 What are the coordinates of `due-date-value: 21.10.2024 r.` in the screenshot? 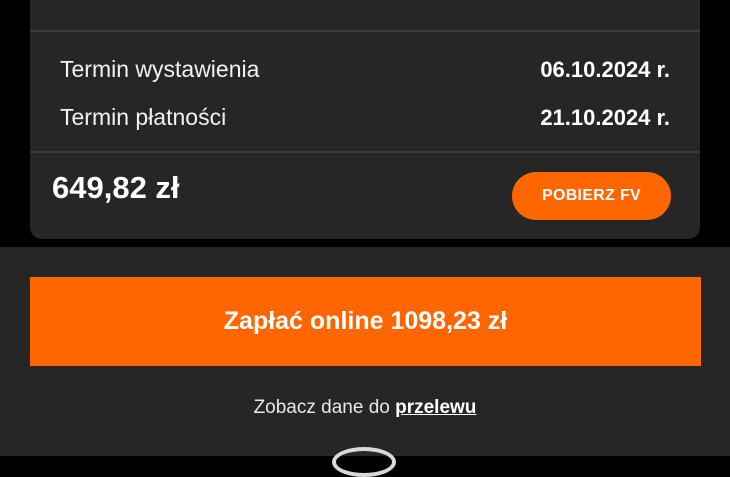 It's located at (605, 117).